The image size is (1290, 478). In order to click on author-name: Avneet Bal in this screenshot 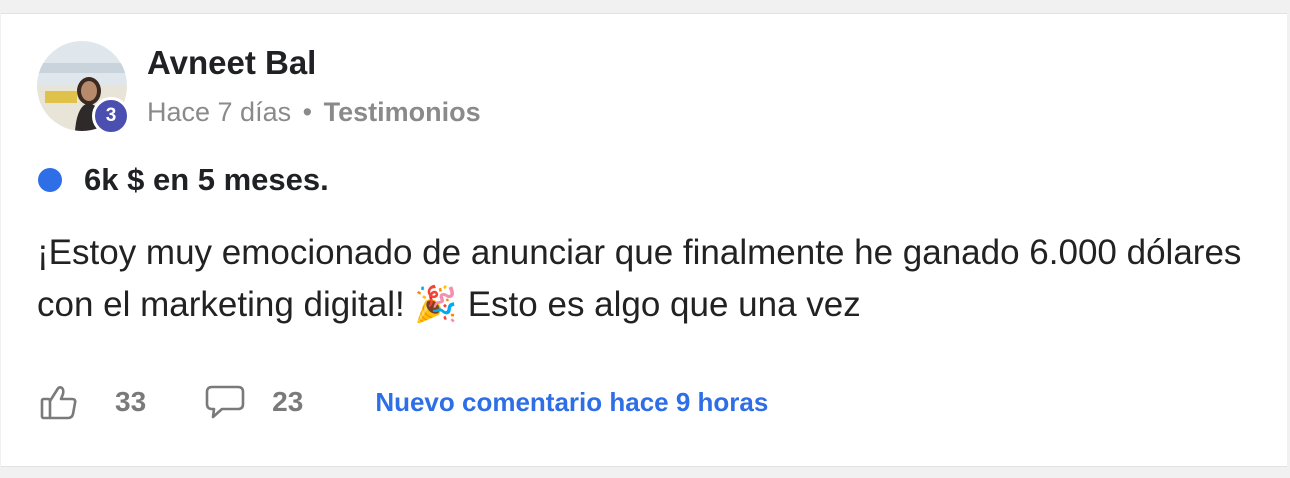, I will do `click(231, 63)`.